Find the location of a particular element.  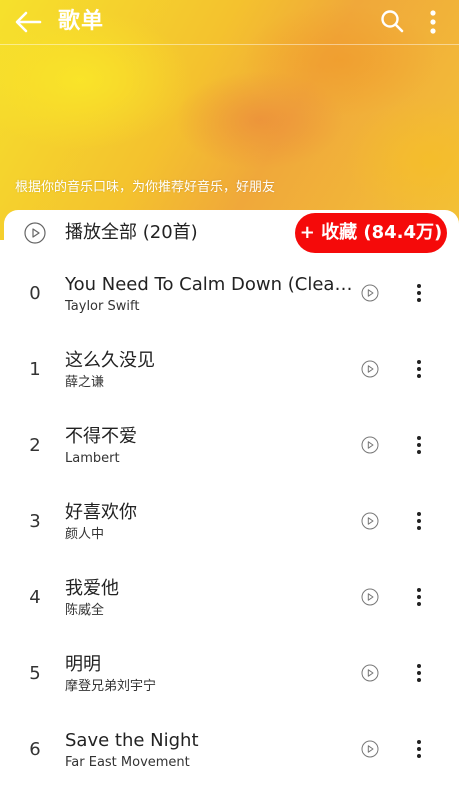

top-app-bar: 歌单 is located at coordinates (229, 22).